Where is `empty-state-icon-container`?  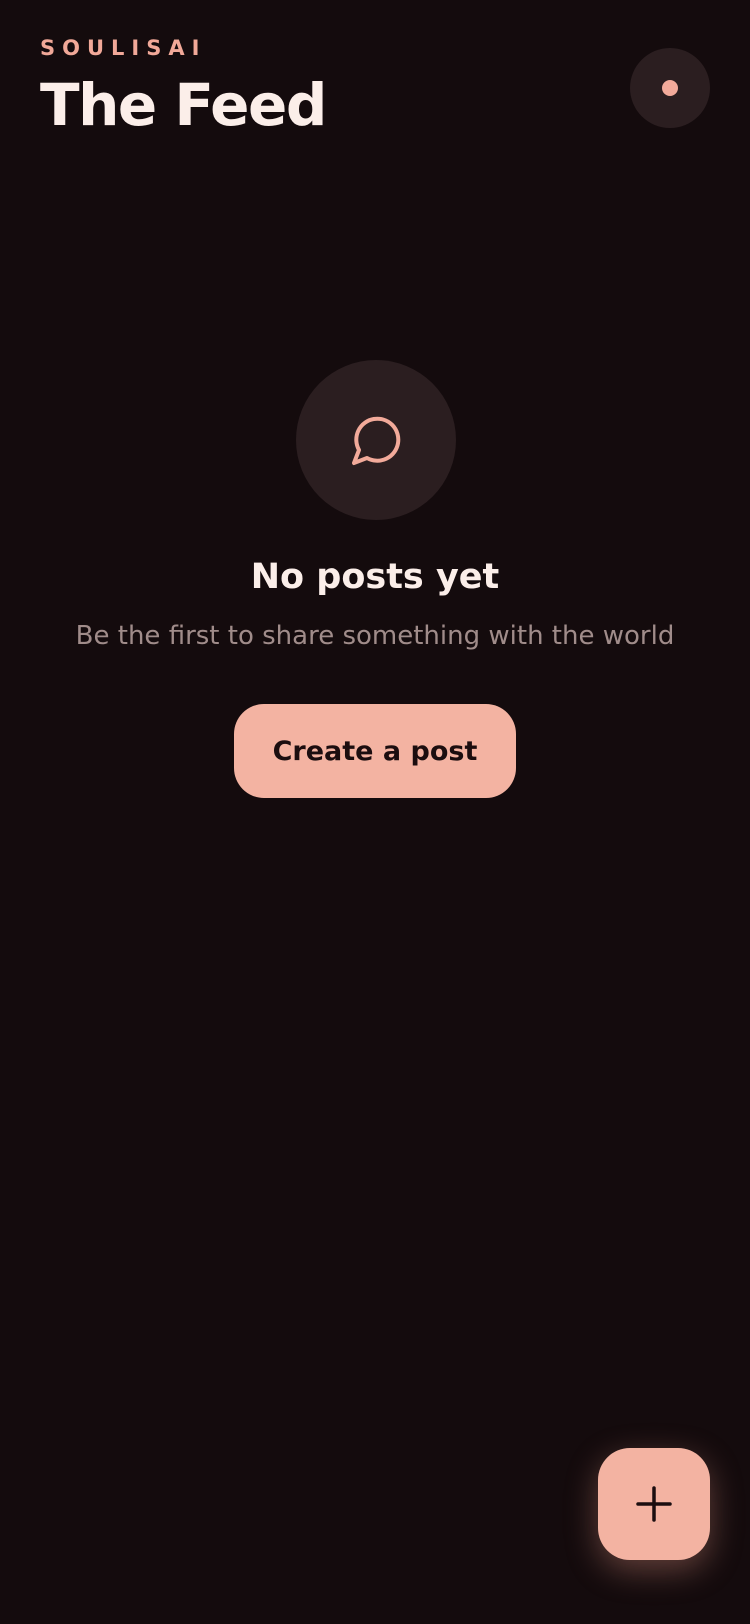 empty-state-icon-container is located at coordinates (376, 440).